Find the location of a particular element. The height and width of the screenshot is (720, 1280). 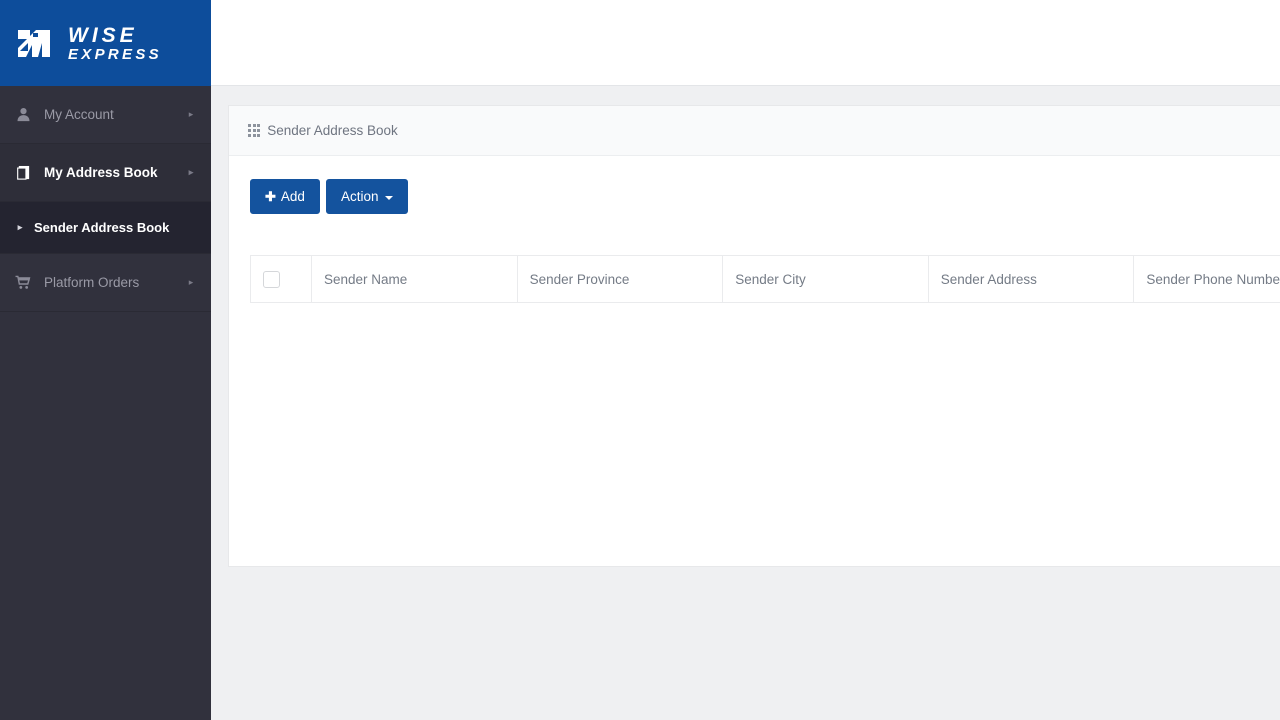

action-dropdown-button: Action is located at coordinates (367, 196).